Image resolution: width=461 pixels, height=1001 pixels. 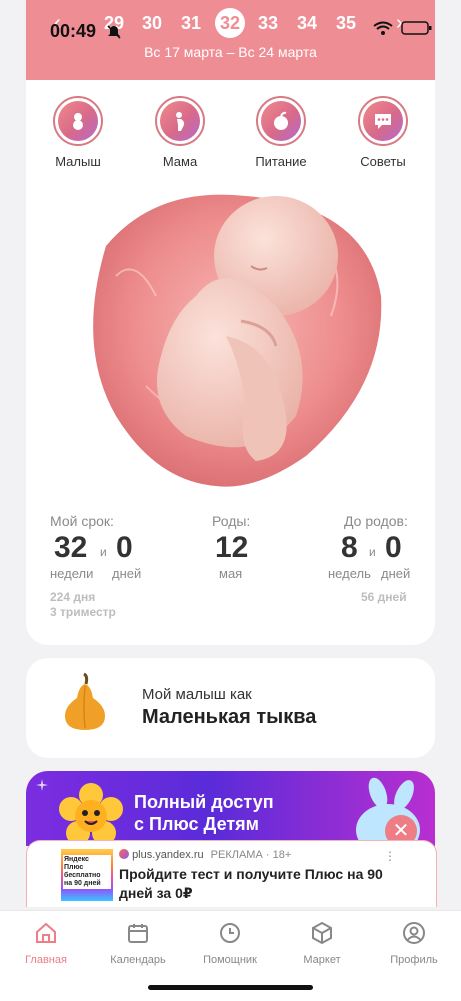 I want to click on apple-icon, so click(x=281, y=120).